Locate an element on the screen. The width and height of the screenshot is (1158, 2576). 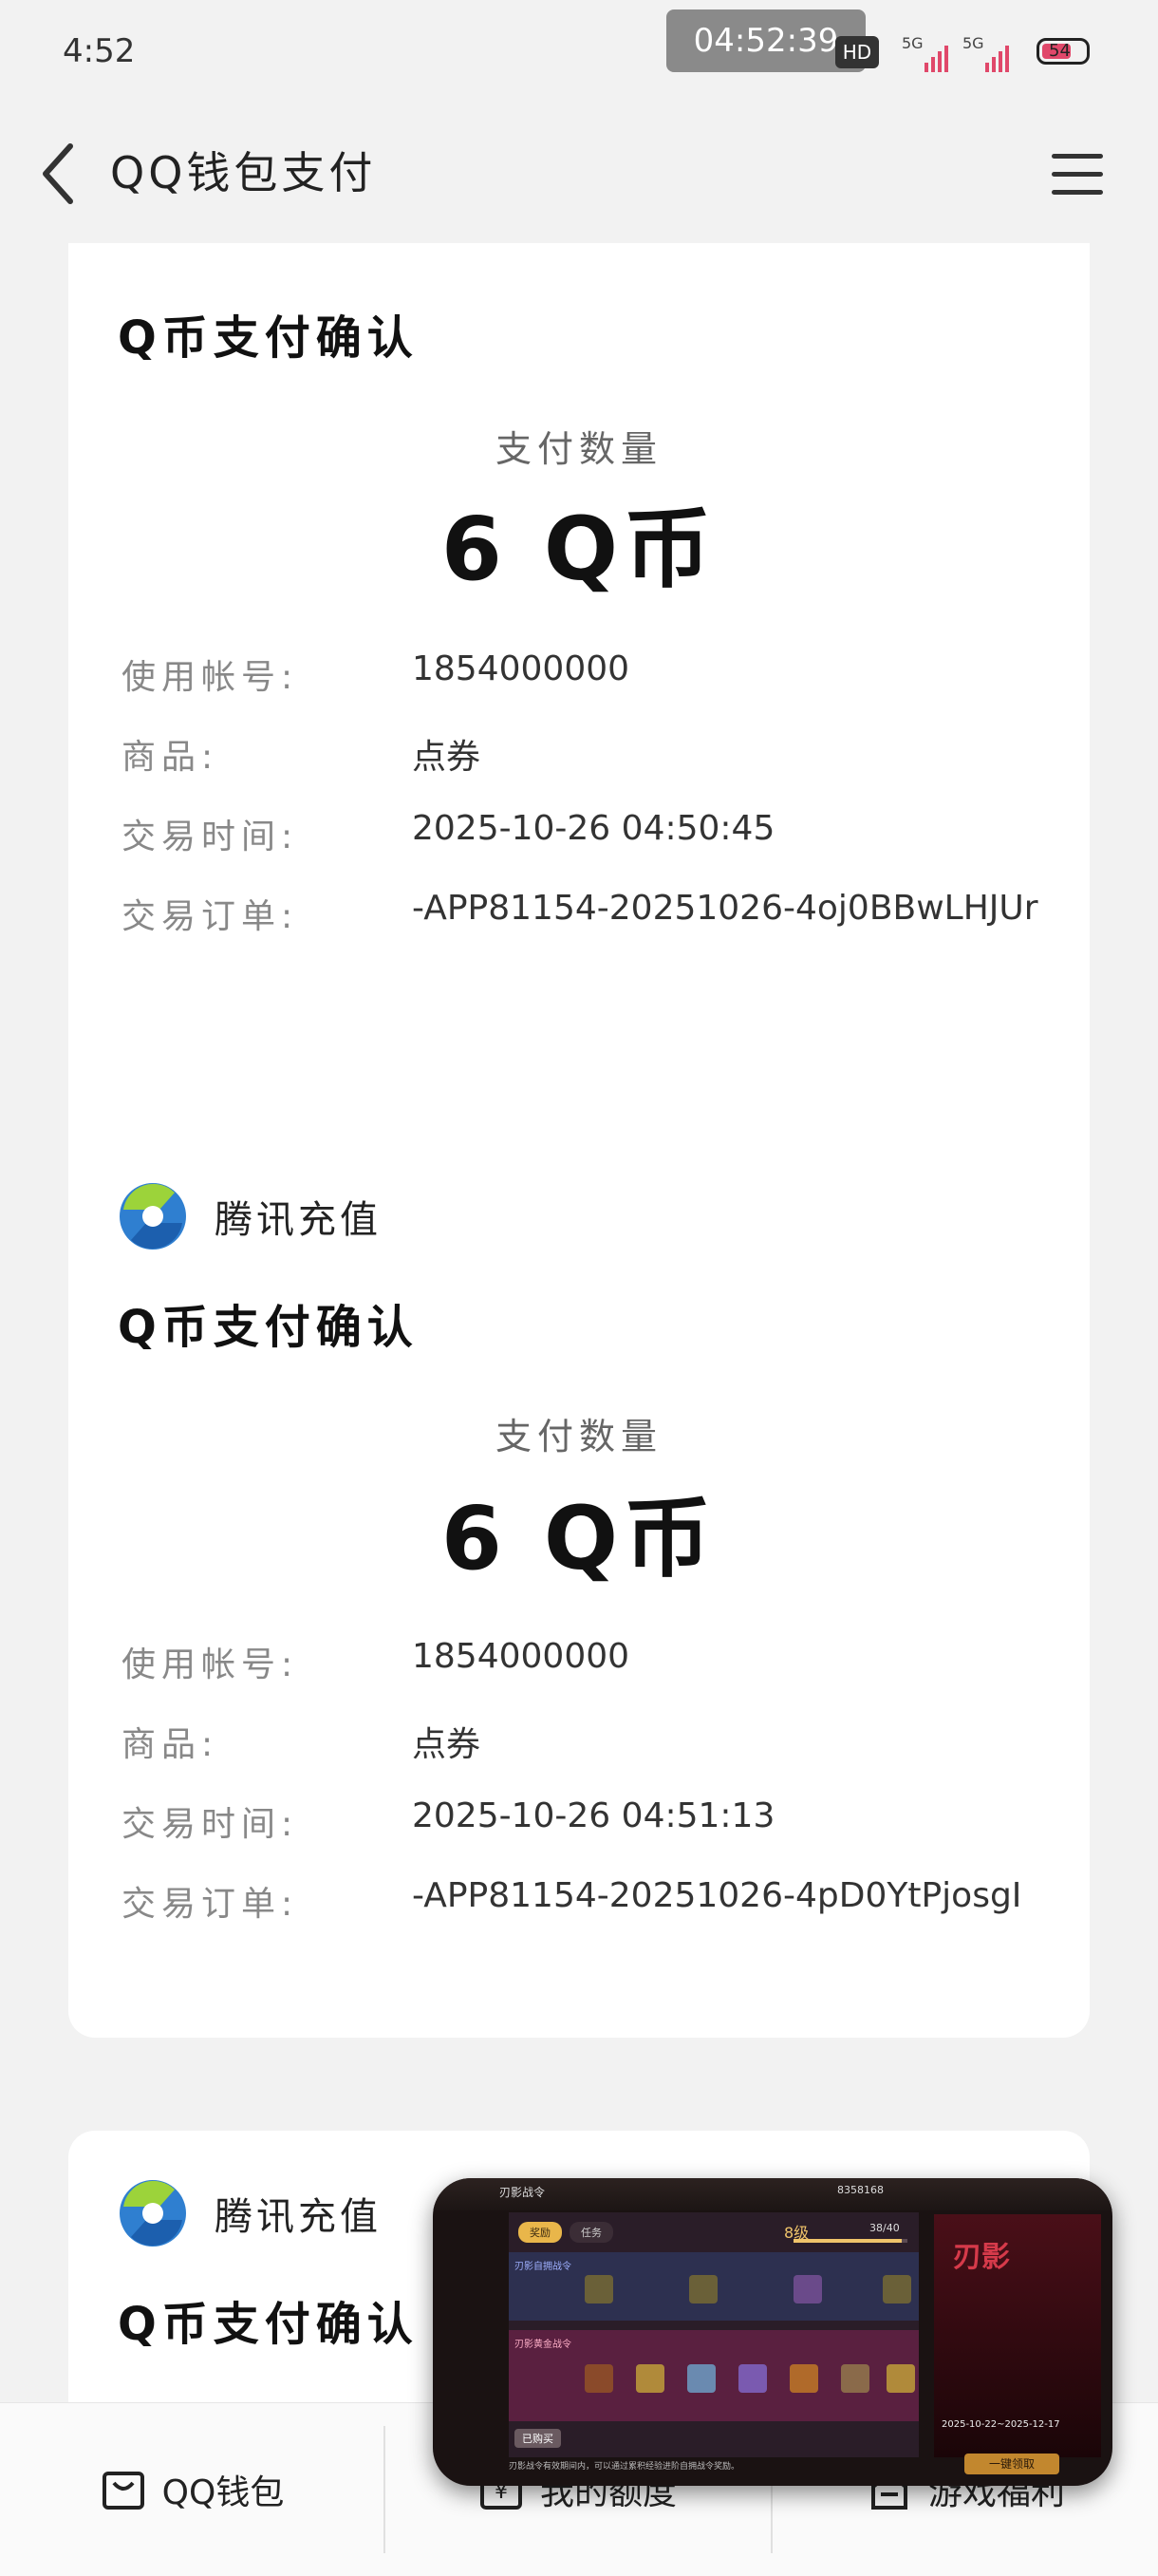
status-icons: HD 5G 5G 54 is located at coordinates (959, 55).